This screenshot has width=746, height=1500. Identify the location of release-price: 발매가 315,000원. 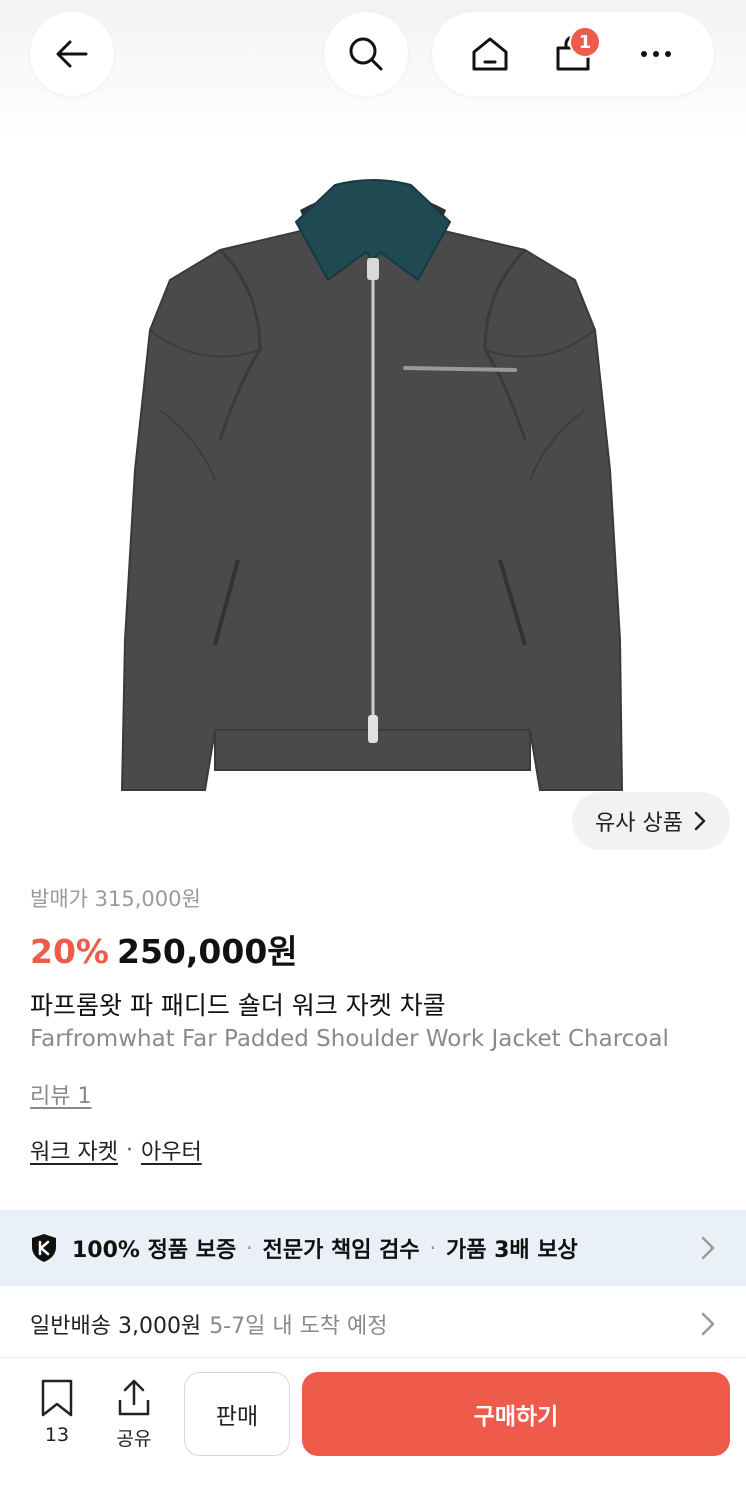
(115, 899).